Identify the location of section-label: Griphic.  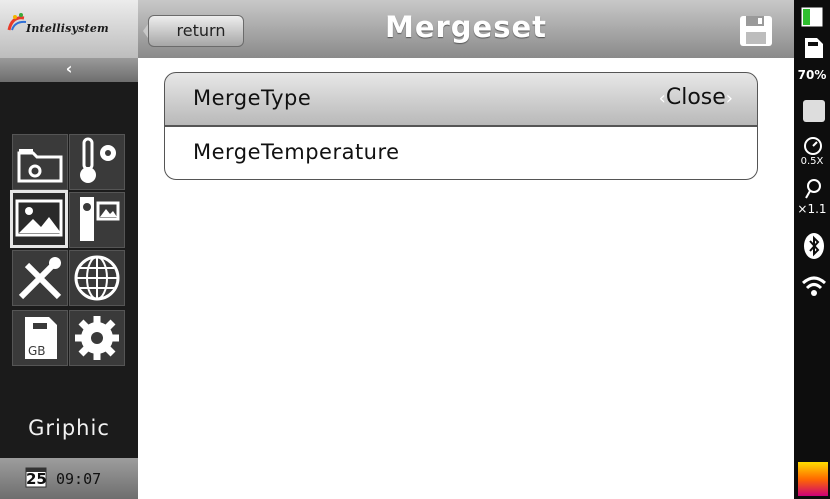
(69, 428).